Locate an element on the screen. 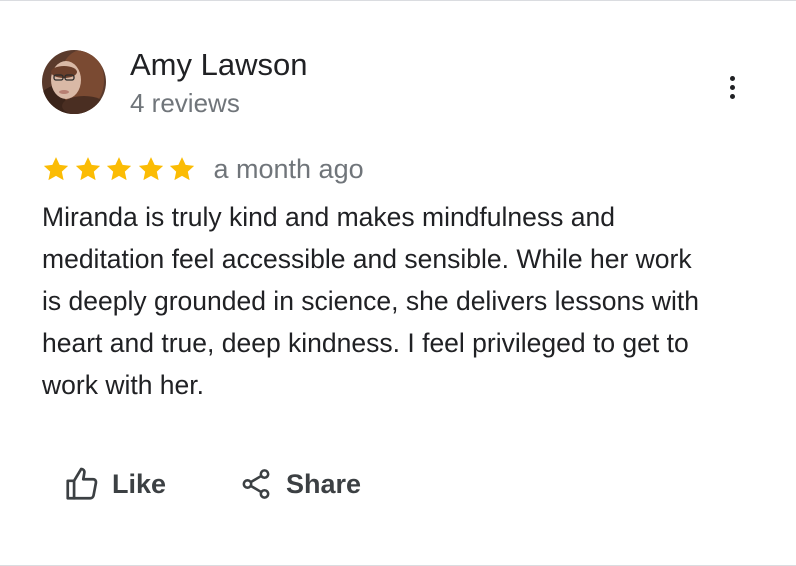 Image resolution: width=796 pixels, height=566 pixels. like-button: Like is located at coordinates (114, 484).